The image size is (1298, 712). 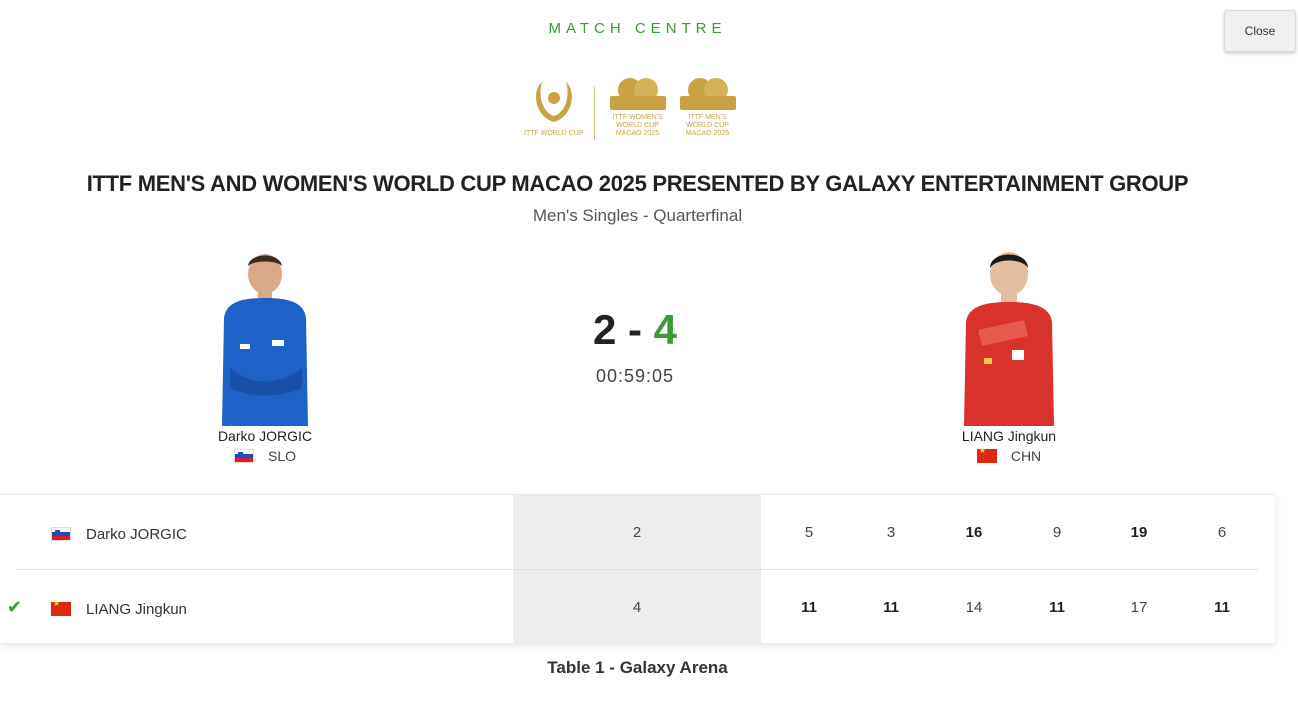 I want to click on world-cup-caption: ITTF WORLD CUP, so click(x=554, y=133).